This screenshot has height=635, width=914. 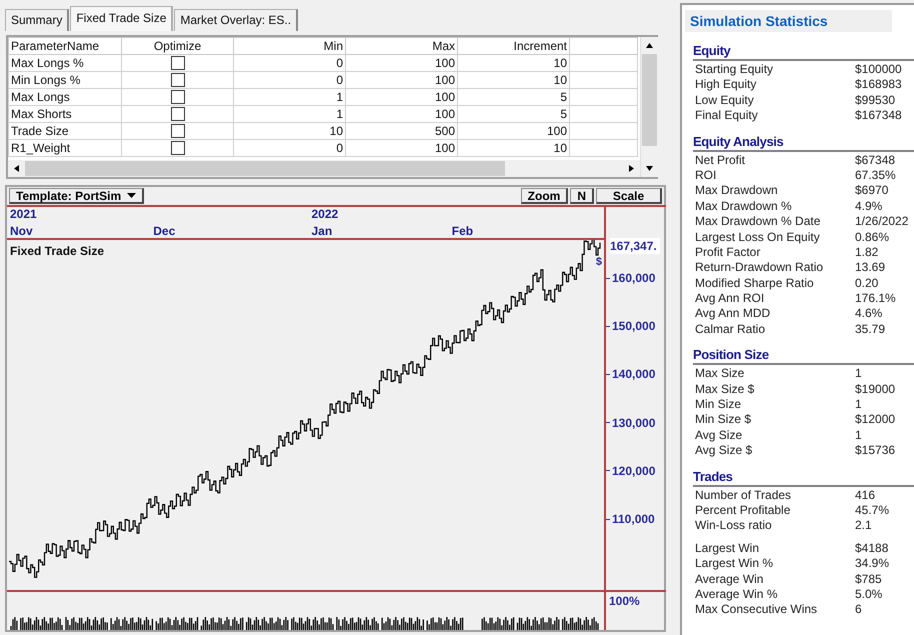 I want to click on stat-label: Avg Ann ROI, so click(x=730, y=298).